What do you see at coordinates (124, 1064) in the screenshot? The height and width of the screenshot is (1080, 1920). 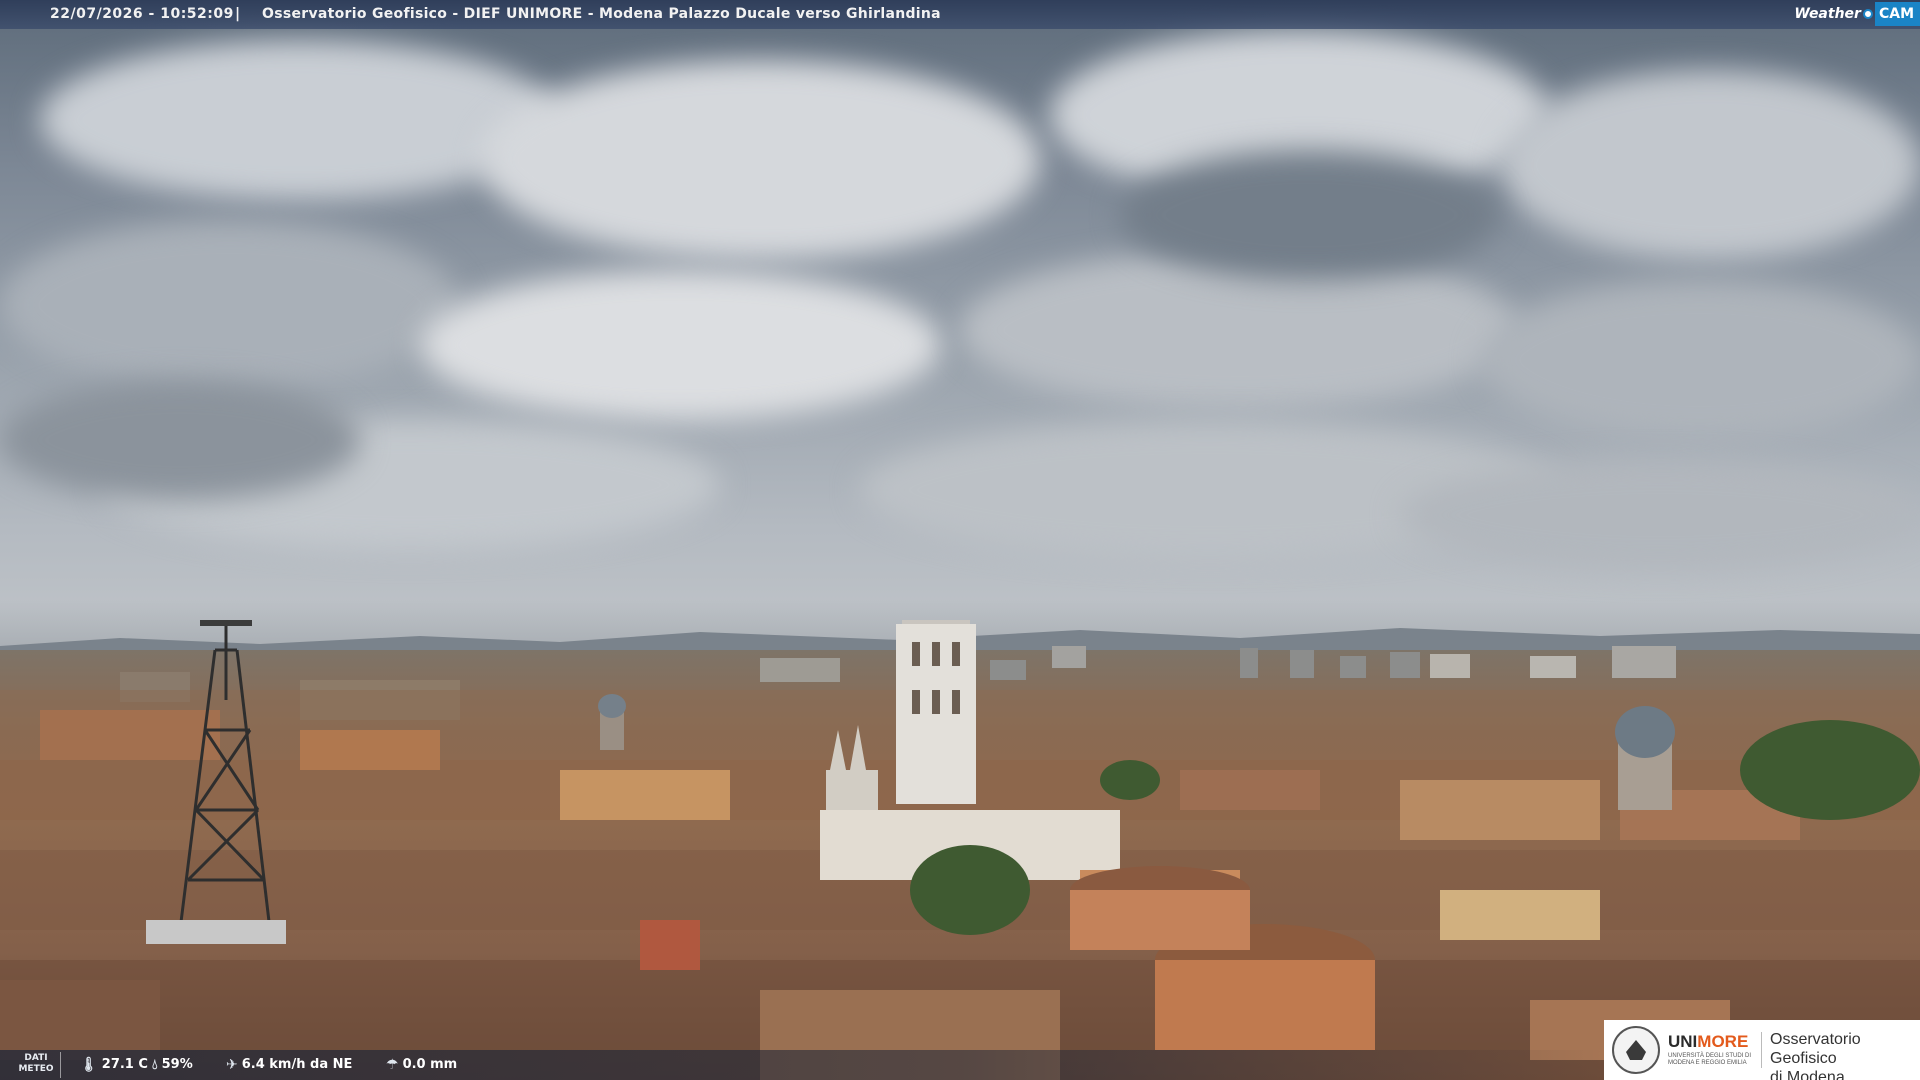 I see `temperature-value: 27.1 C` at bounding box center [124, 1064].